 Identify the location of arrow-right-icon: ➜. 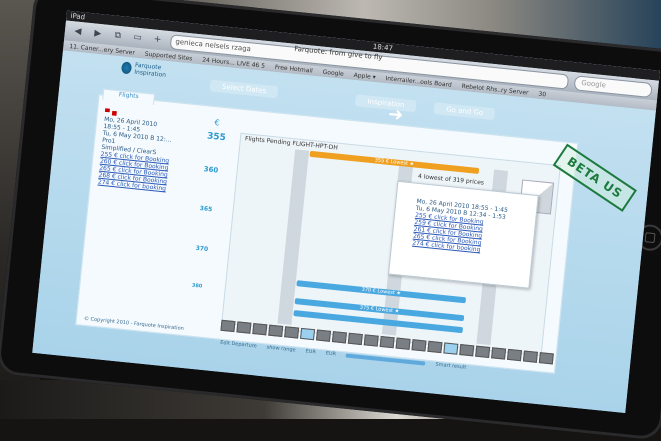
(396, 115).